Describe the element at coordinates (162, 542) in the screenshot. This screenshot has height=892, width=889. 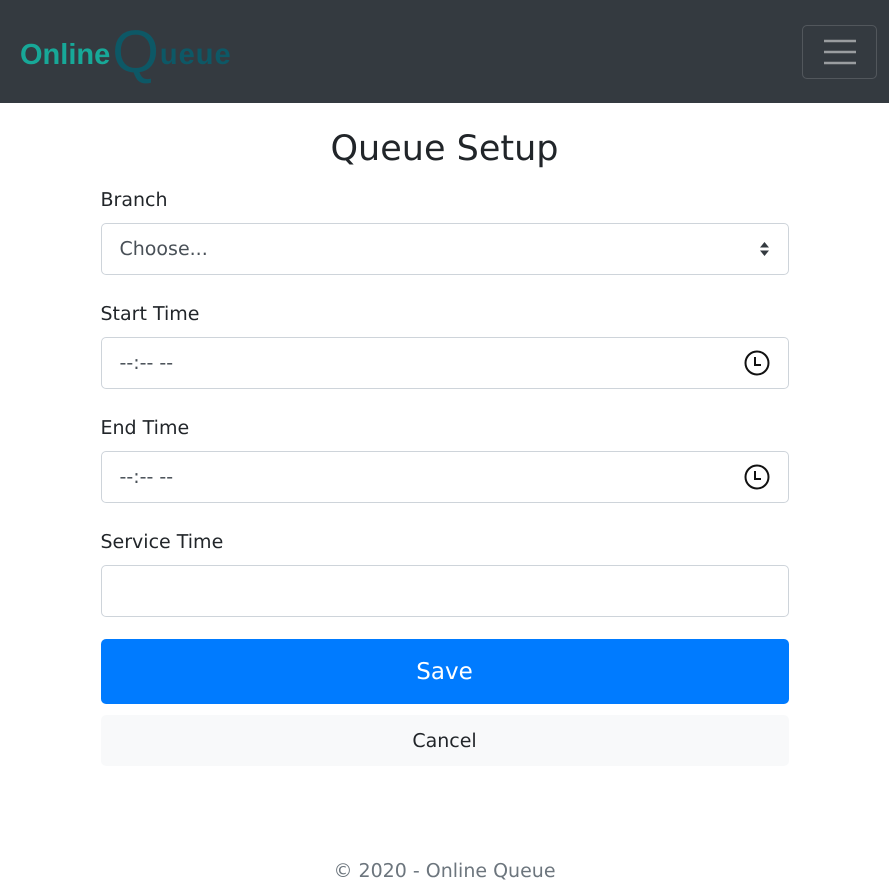
I see `field-label: Service Time` at that location.